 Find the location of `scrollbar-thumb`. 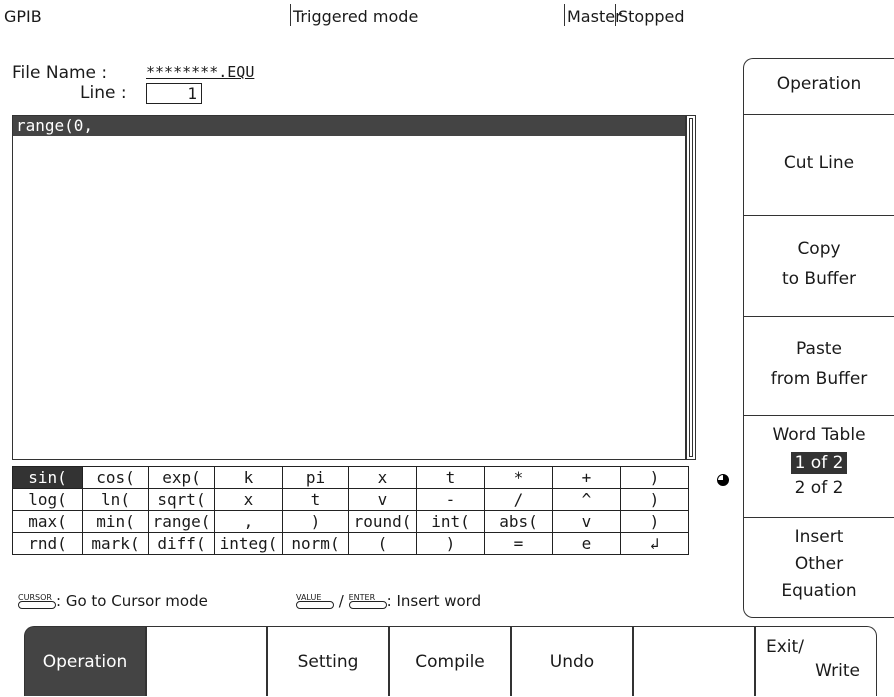

scrollbar-thumb is located at coordinates (691, 287).